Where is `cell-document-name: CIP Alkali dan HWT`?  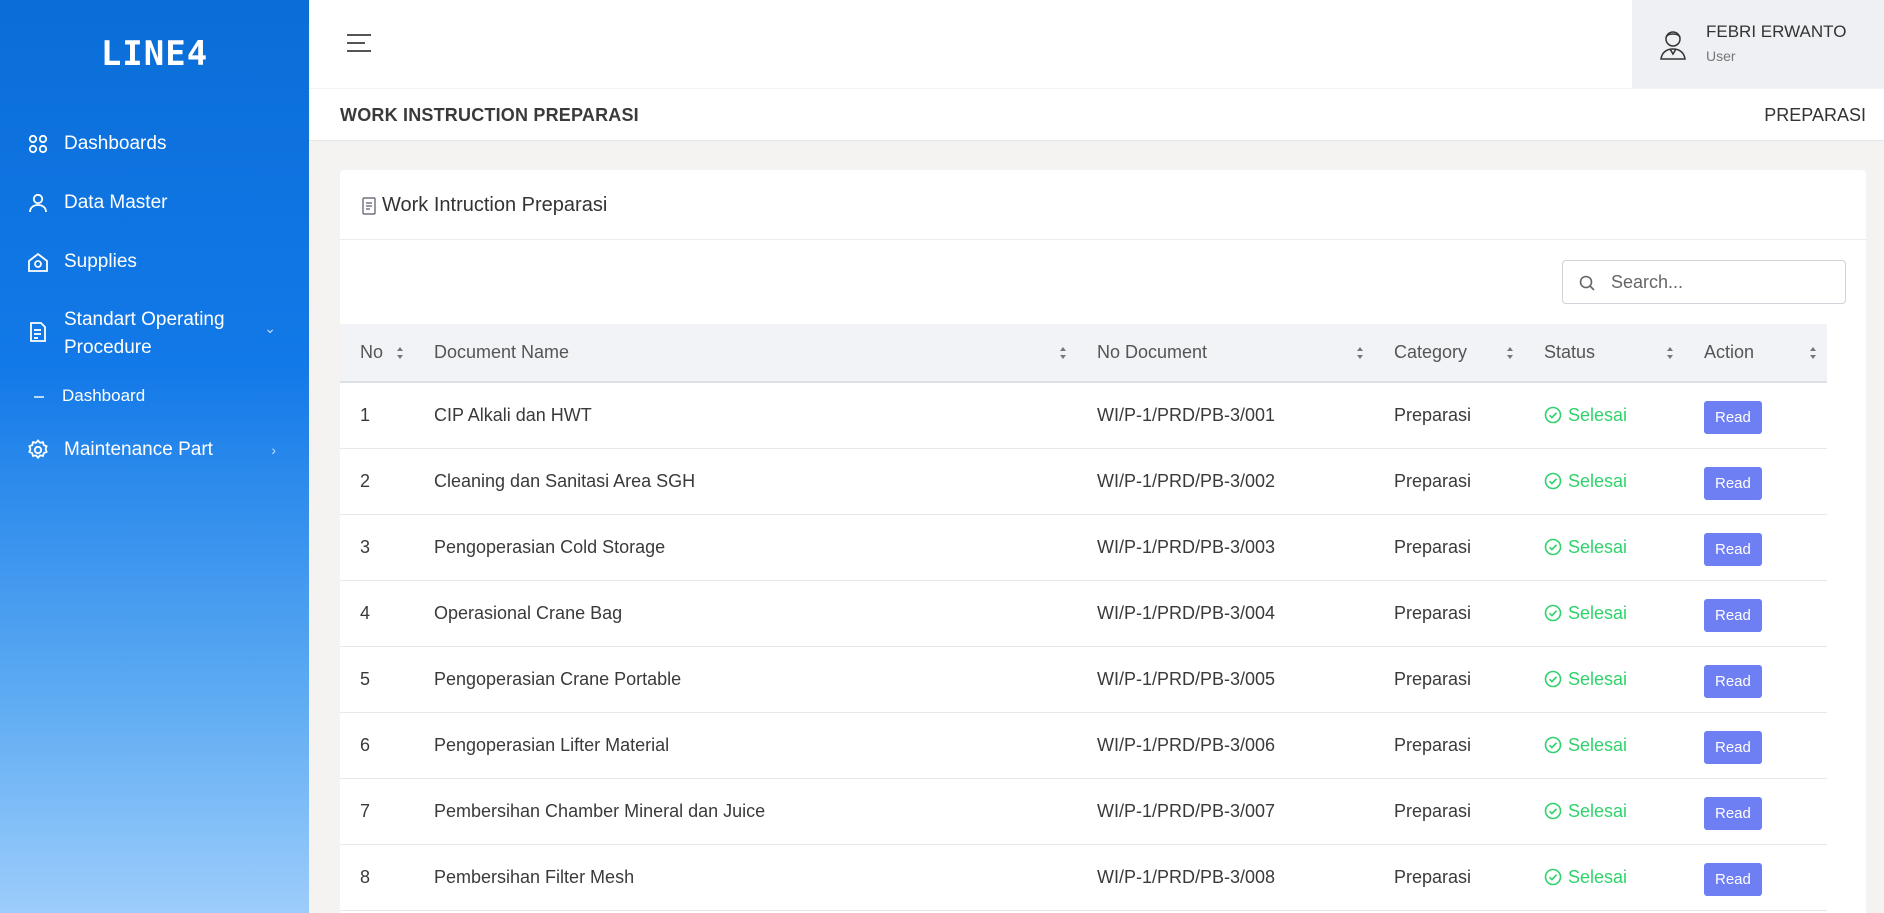
cell-document-name: CIP Alkali dan HWT is located at coordinates (513, 414).